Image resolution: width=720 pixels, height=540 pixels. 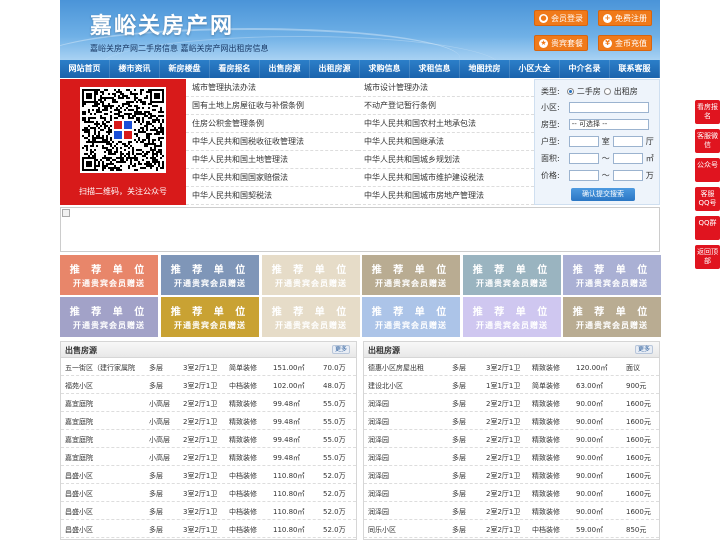 I want to click on area-min-input, so click(x=583, y=158).